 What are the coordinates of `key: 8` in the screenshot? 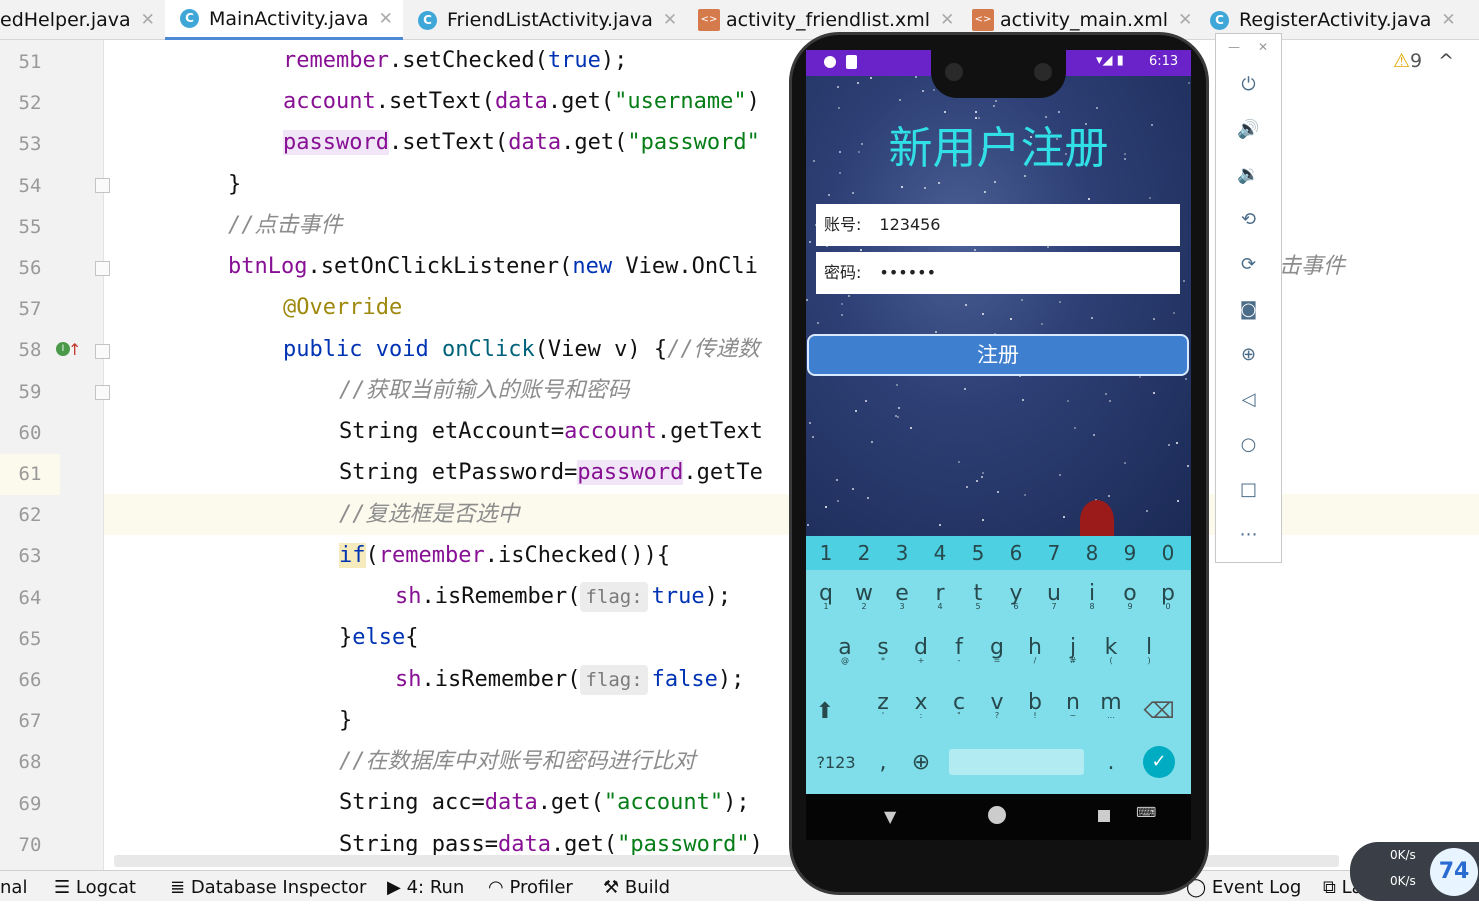 It's located at (1092, 553).